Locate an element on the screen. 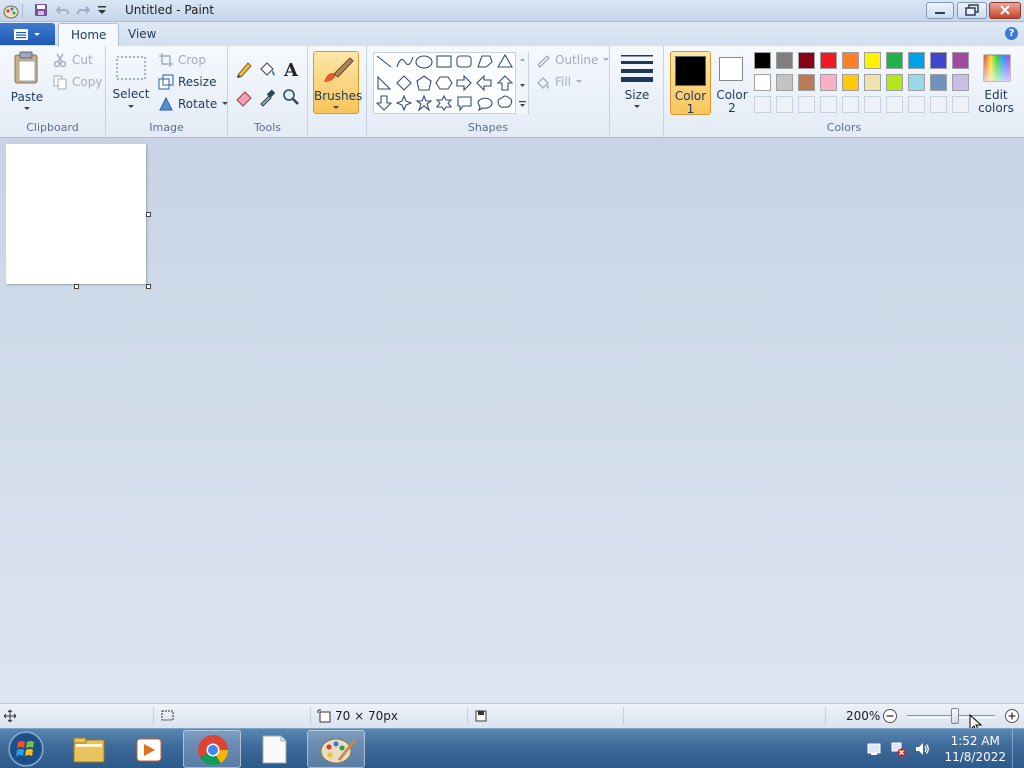 This screenshot has width=1024, height=768. outline-button: Outline is located at coordinates (572, 60).